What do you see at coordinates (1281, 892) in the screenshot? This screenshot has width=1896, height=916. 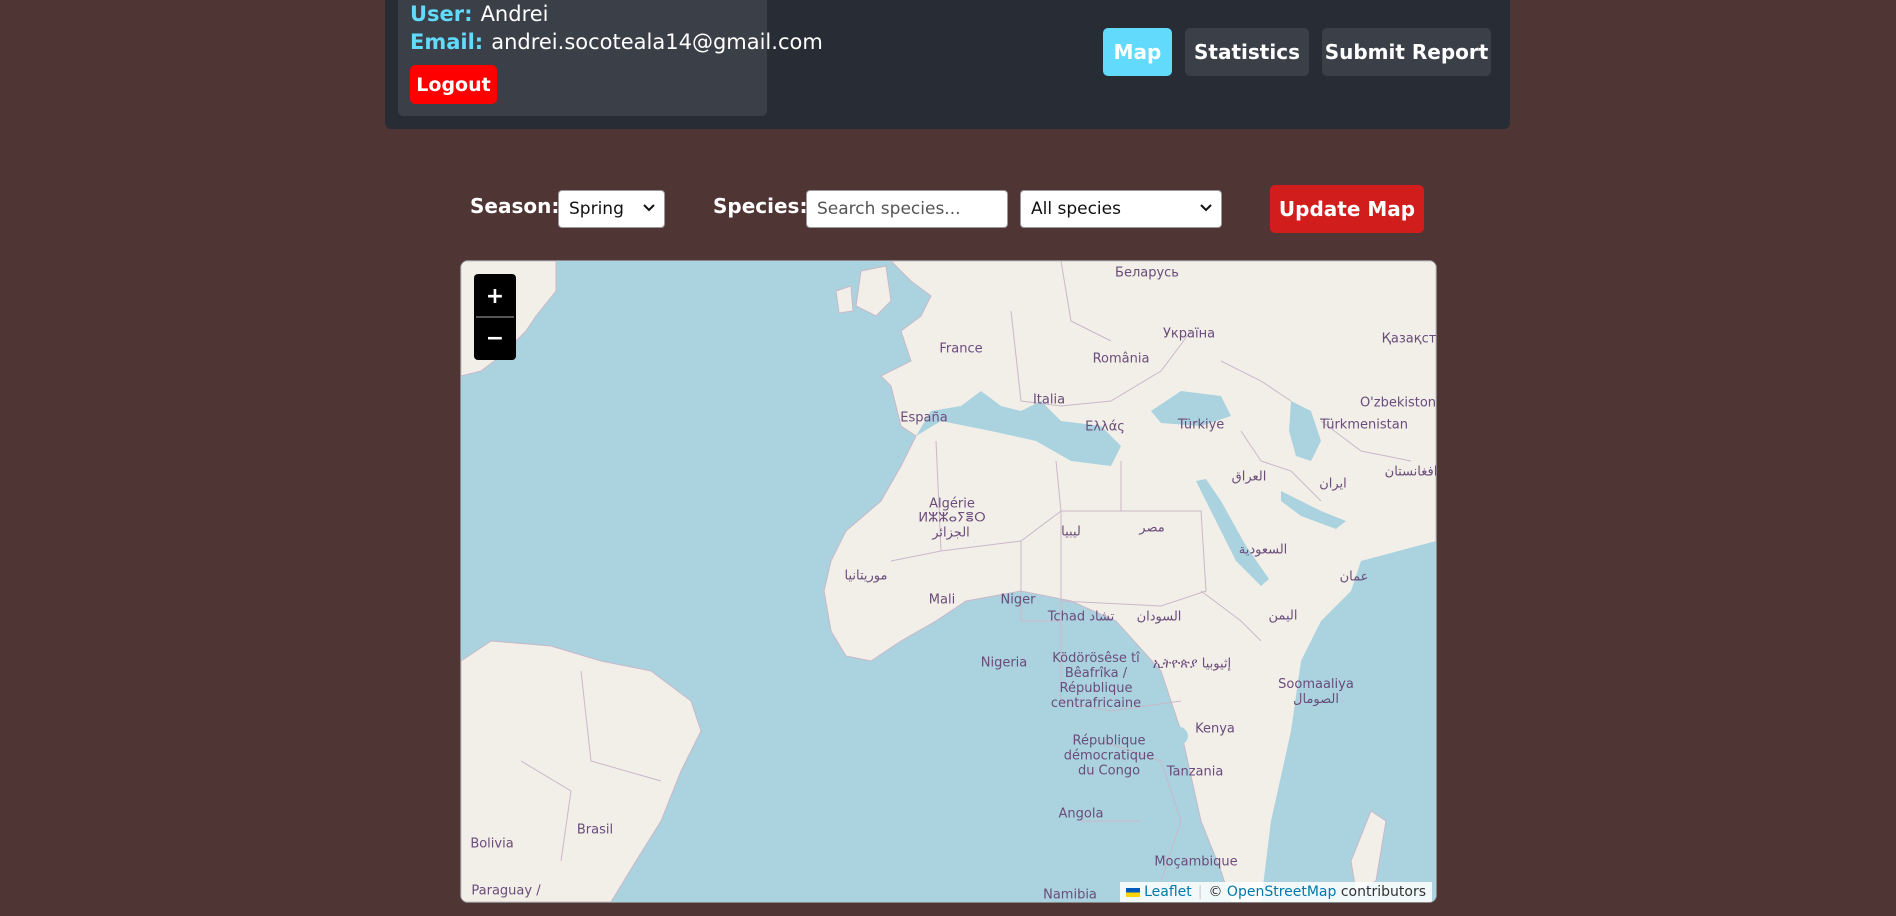 I see `openstreetmap-link: OpenStreetMap` at bounding box center [1281, 892].